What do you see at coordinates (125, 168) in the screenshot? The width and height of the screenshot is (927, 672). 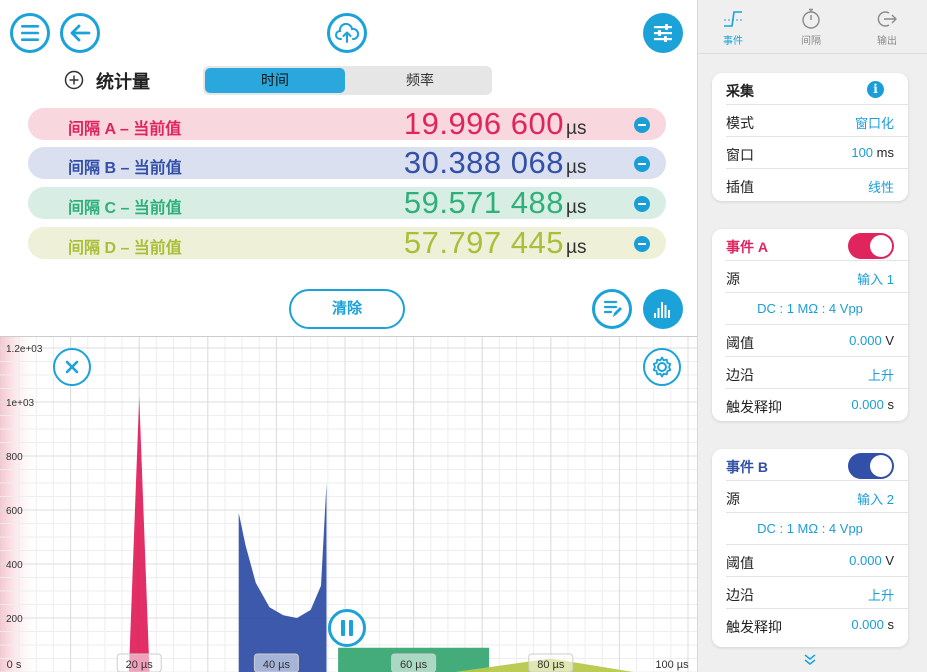 I see `interval-b-label: 间隔 B – 当前值` at bounding box center [125, 168].